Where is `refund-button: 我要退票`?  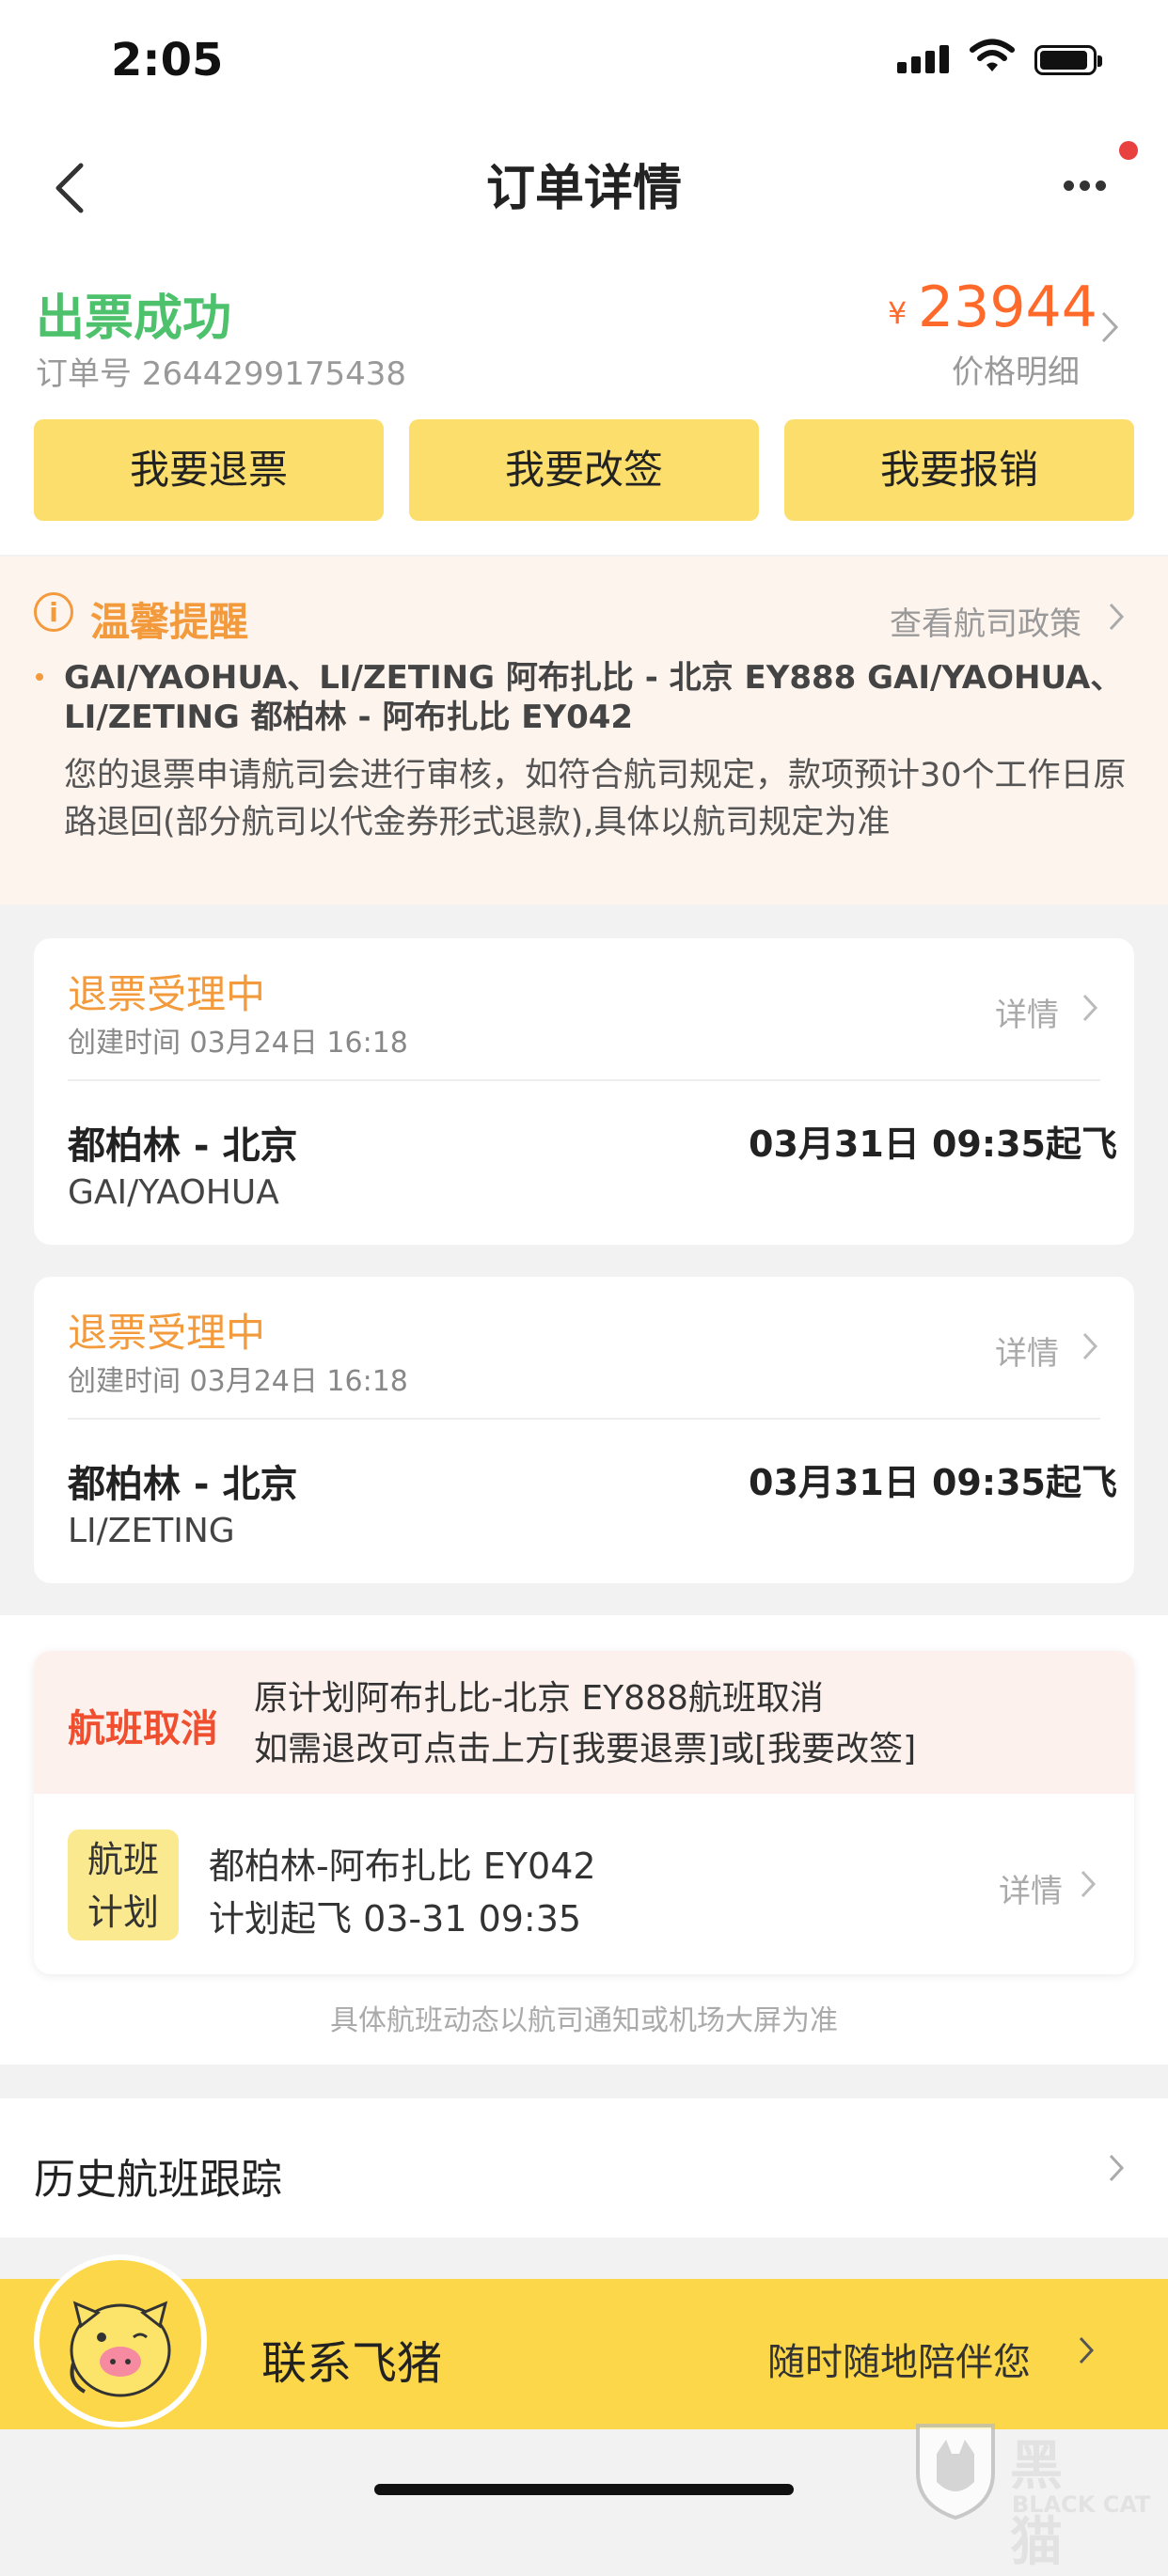 refund-button: 我要退票 is located at coordinates (209, 470).